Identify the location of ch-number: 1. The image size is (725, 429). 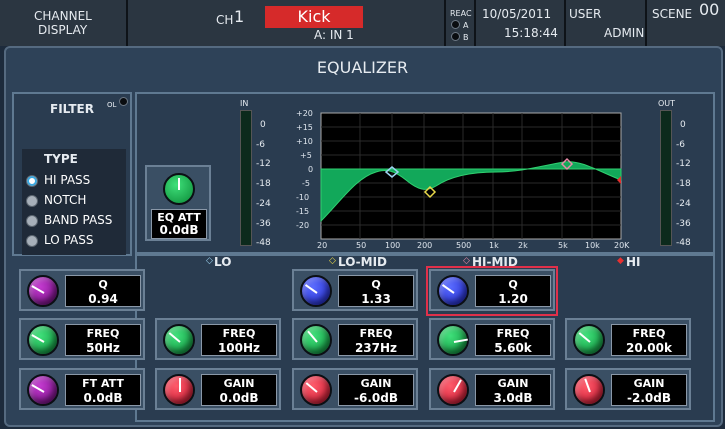
(239, 16).